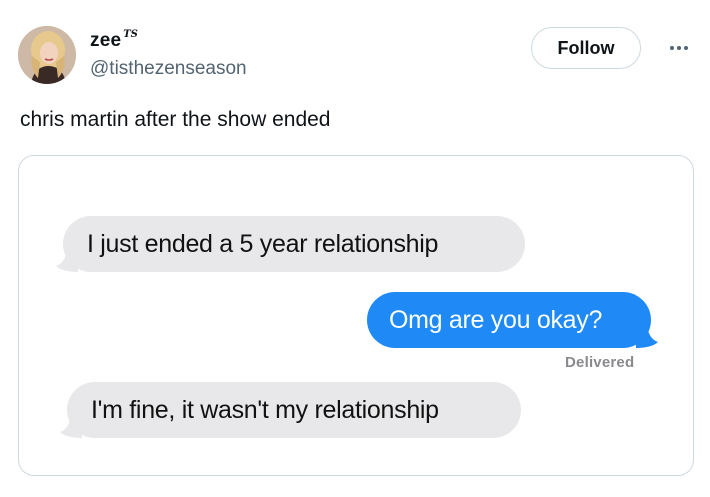  What do you see at coordinates (105, 41) in the screenshot?
I see `display-name: zee` at bounding box center [105, 41].